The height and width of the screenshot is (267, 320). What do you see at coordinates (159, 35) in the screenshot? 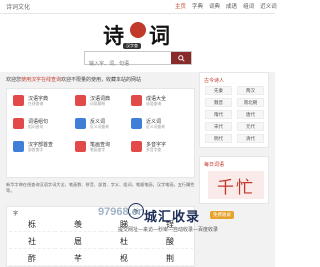
I see `logo-char-right: 词` at bounding box center [159, 35].